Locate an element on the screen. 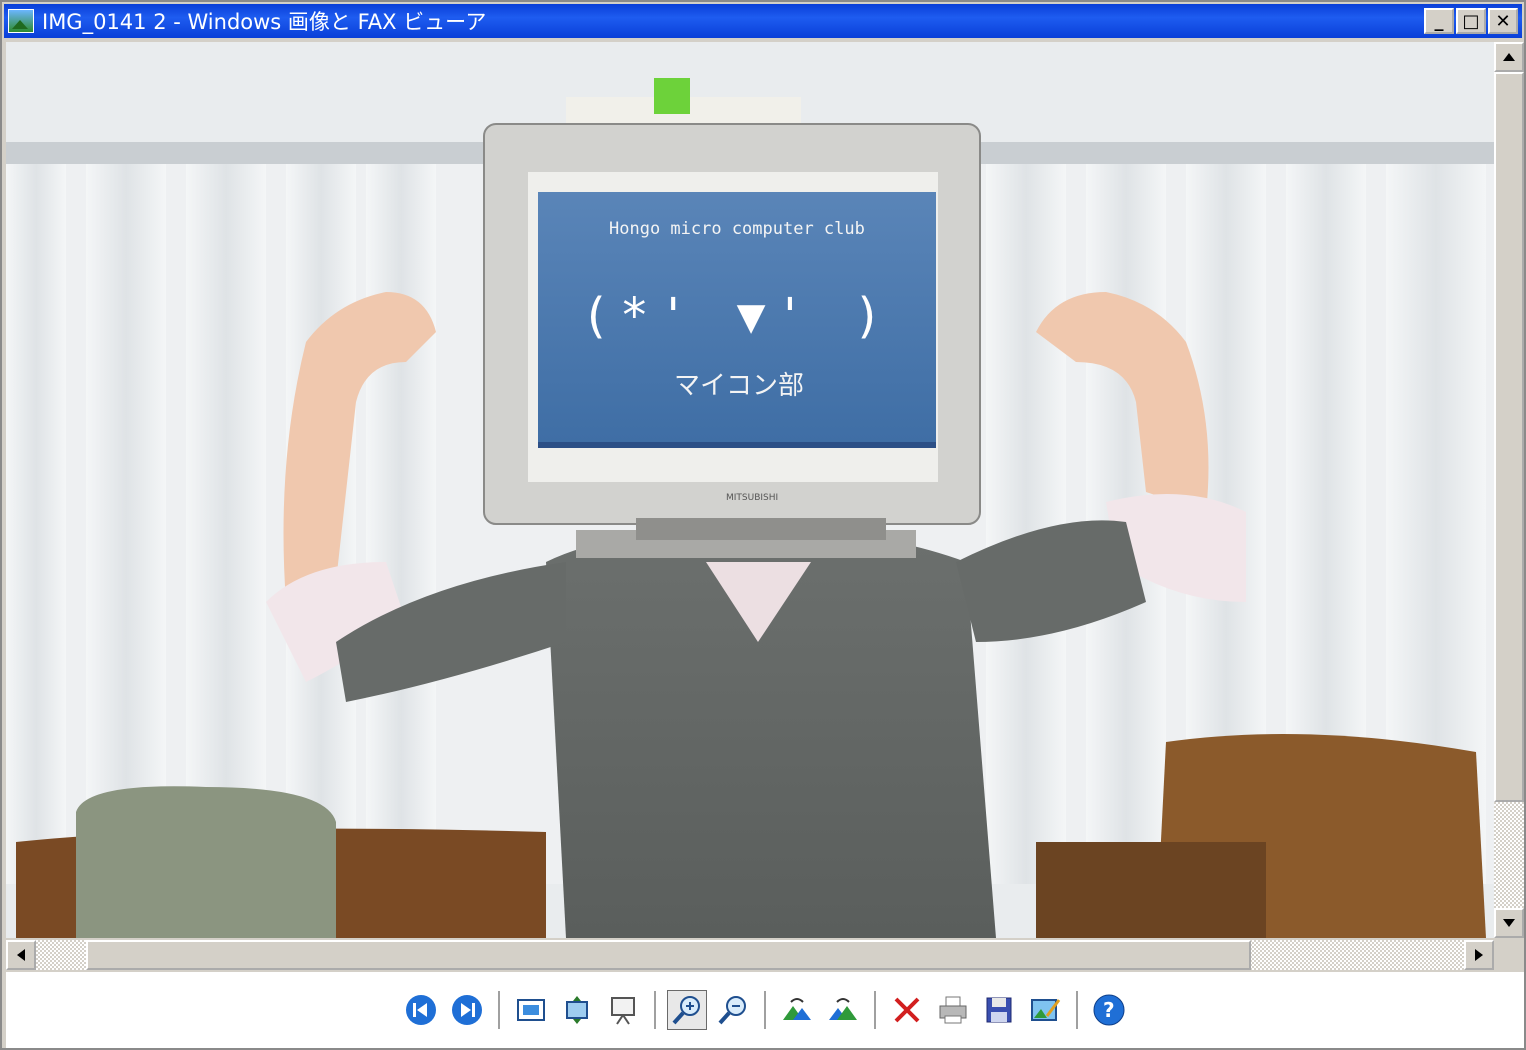 The height and width of the screenshot is (1050, 1526). viewer-toolbar: ? is located at coordinates (765, 1010).